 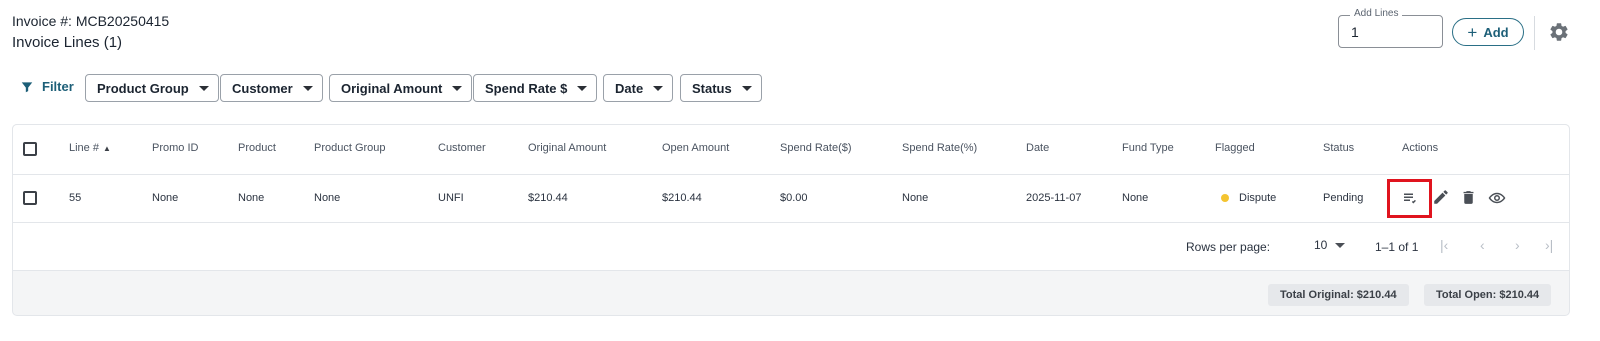 I want to click on filter-chip-status: Status, so click(x=721, y=88).